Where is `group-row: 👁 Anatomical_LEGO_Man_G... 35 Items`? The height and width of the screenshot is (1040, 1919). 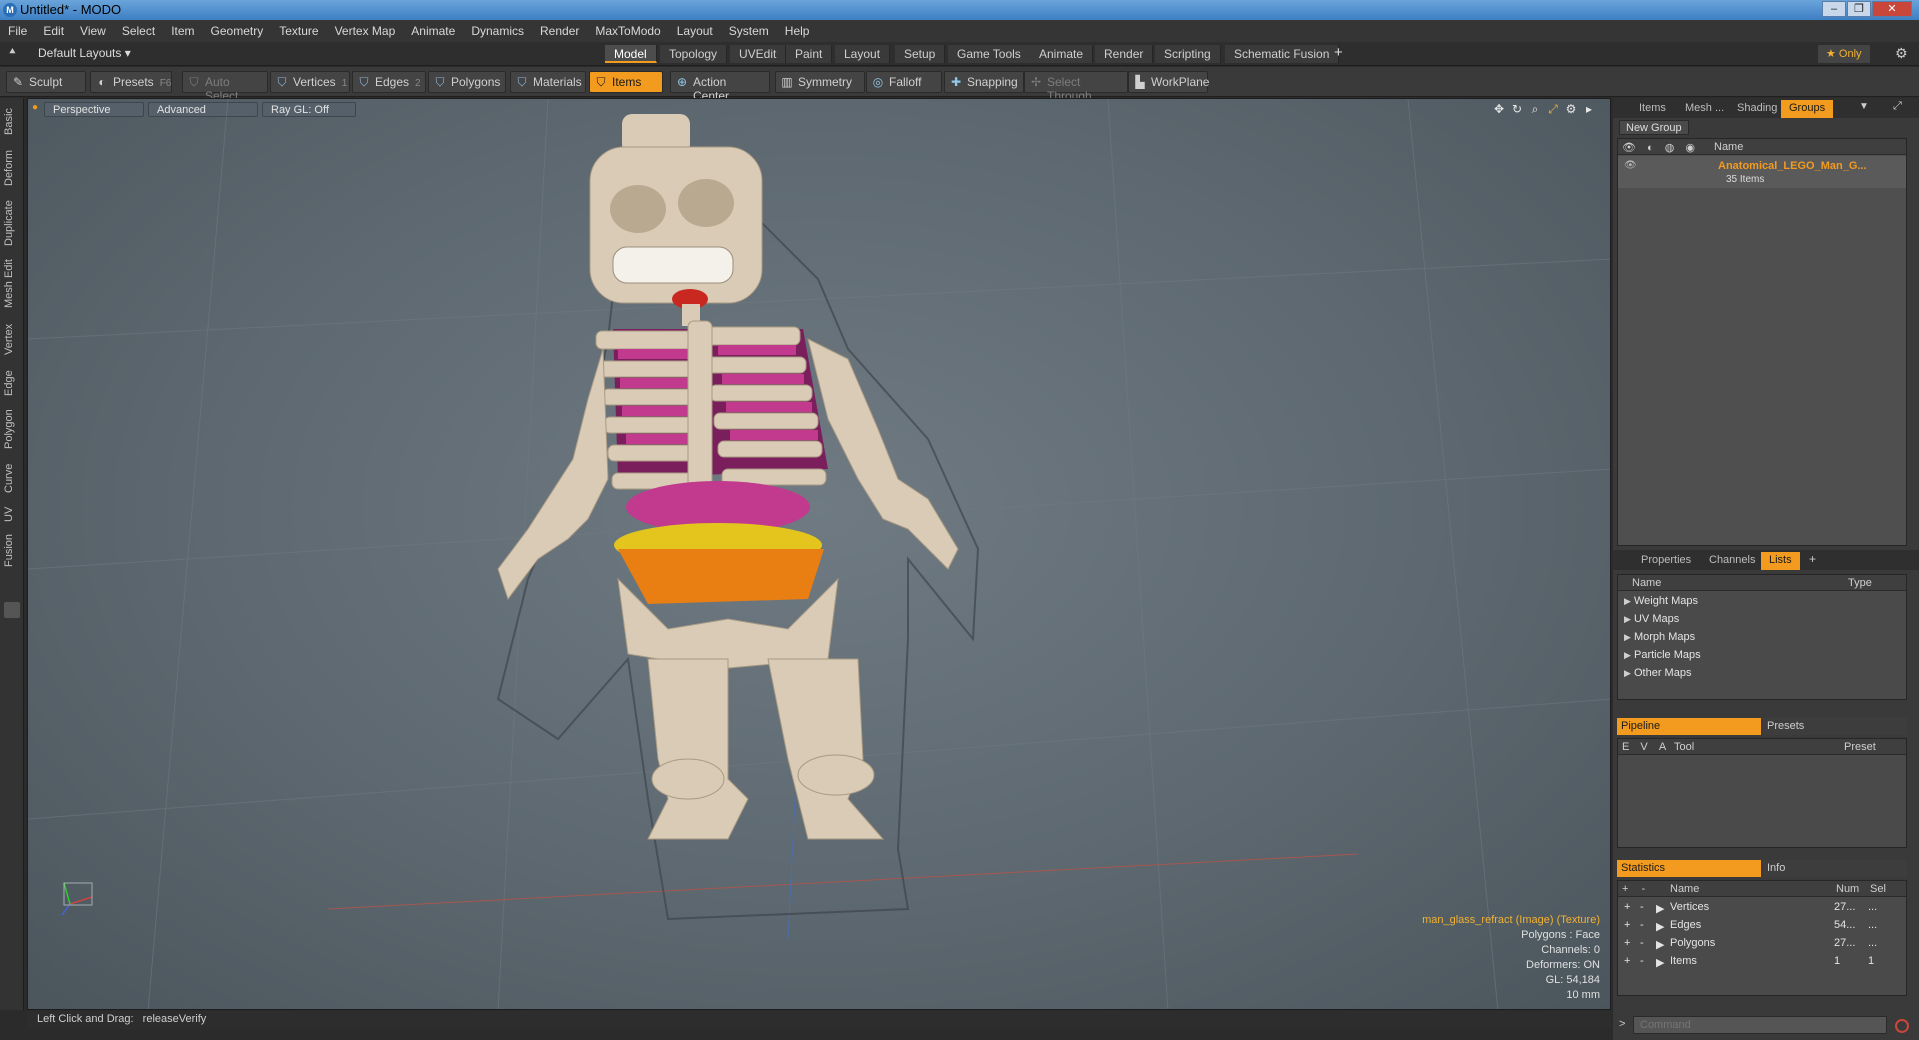
group-row: 👁 Anatomical_LEGO_Man_G... 35 Items is located at coordinates (1762, 172).